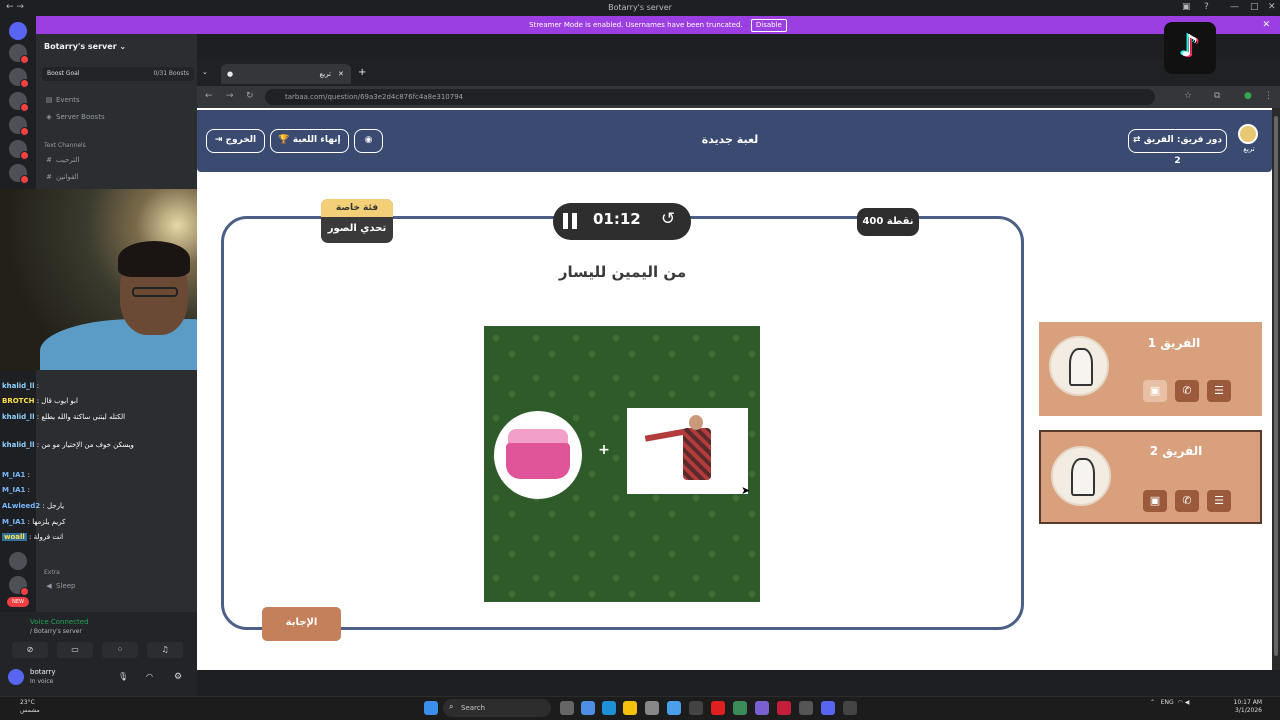 The width and height of the screenshot is (1280, 720). Describe the element at coordinates (30, 650) in the screenshot. I see `camera-off-button: ⊘` at that location.